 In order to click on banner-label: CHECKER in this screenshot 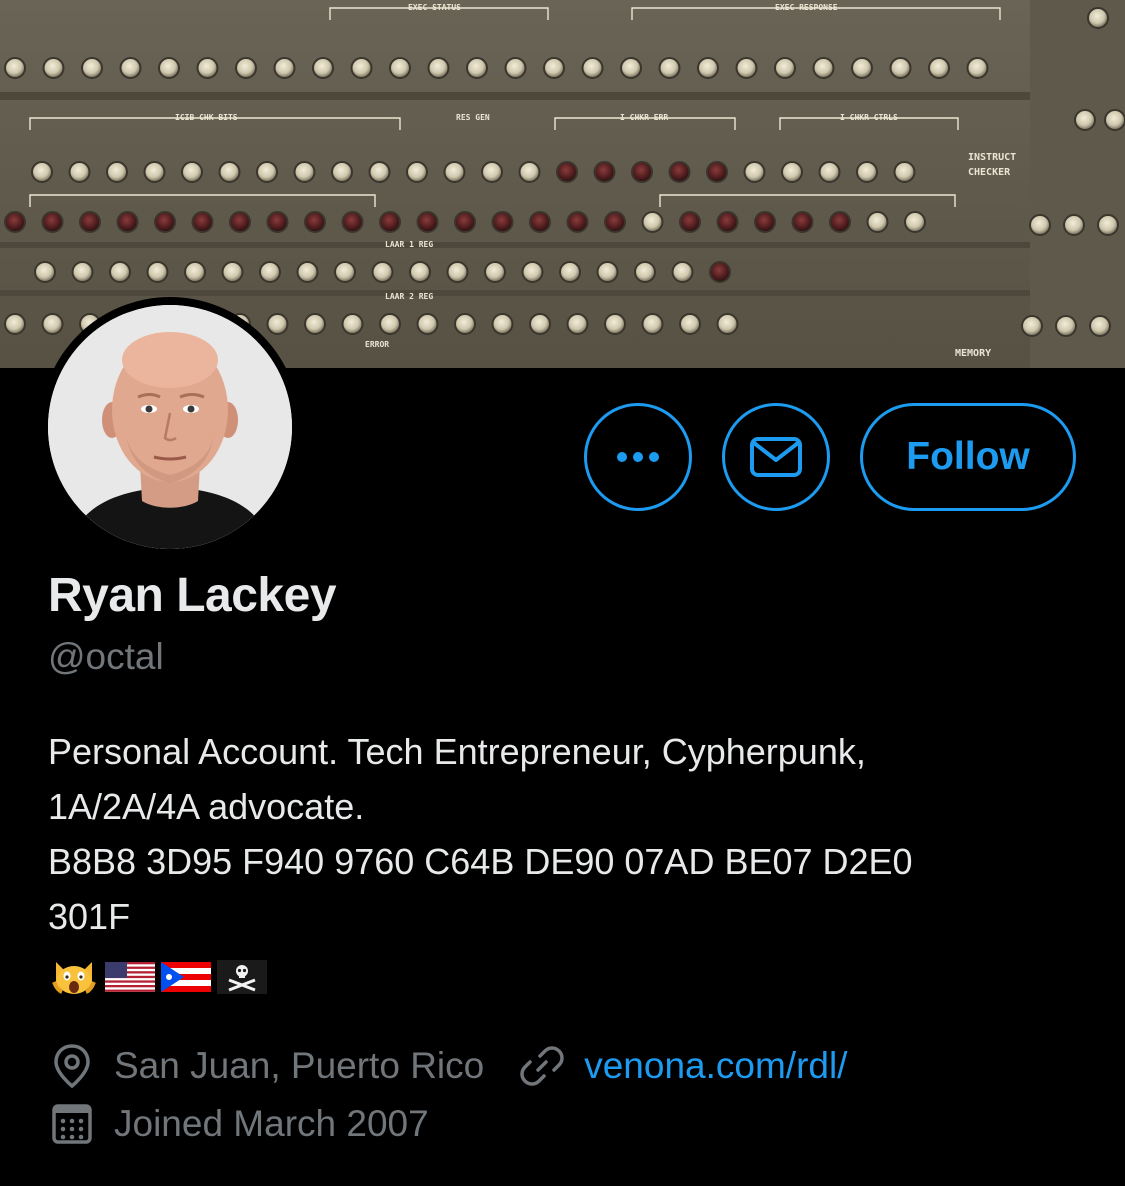, I will do `click(989, 172)`.